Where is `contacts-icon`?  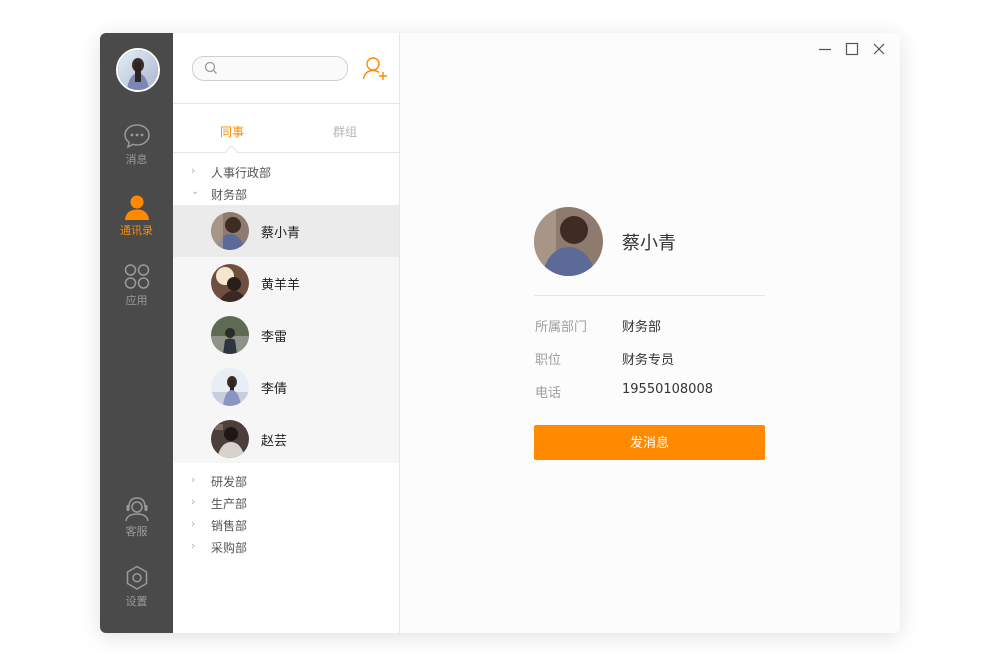 contacts-icon is located at coordinates (136, 207).